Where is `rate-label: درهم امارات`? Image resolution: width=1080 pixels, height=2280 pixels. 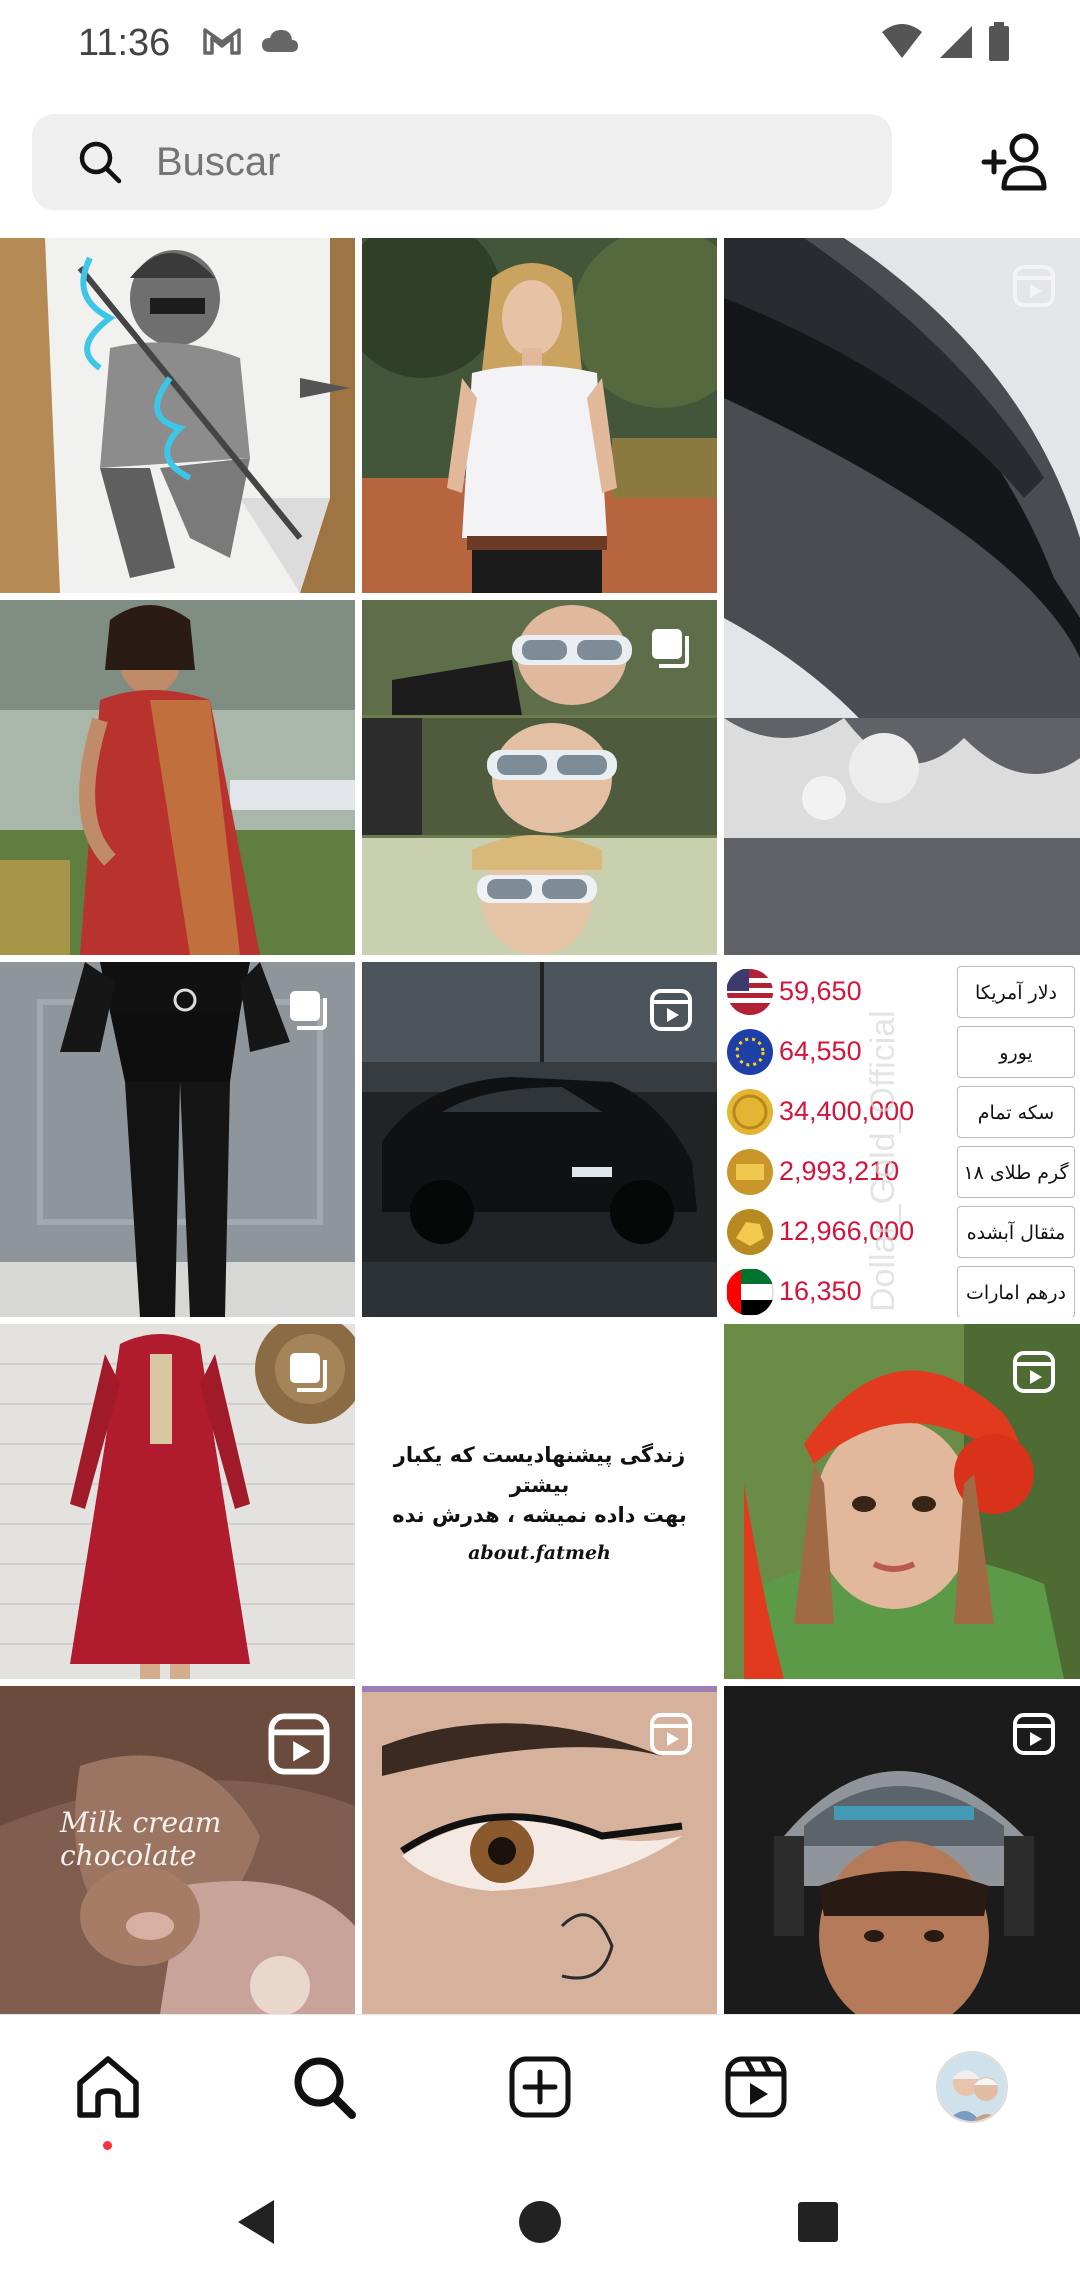 rate-label: درهم امارات is located at coordinates (1016, 1291).